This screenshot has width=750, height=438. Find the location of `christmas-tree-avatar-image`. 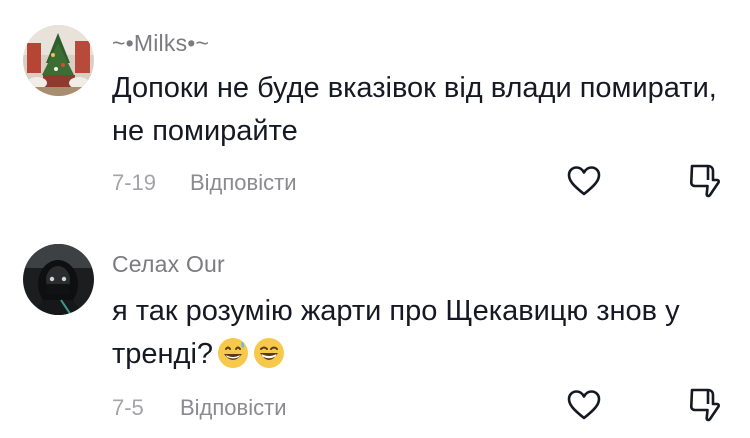

christmas-tree-avatar-image is located at coordinates (58, 60).